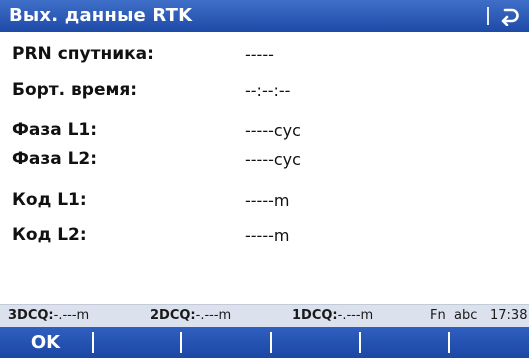 The width and height of the screenshot is (529, 358). I want to click on function-key-bar: OK, so click(264, 342).